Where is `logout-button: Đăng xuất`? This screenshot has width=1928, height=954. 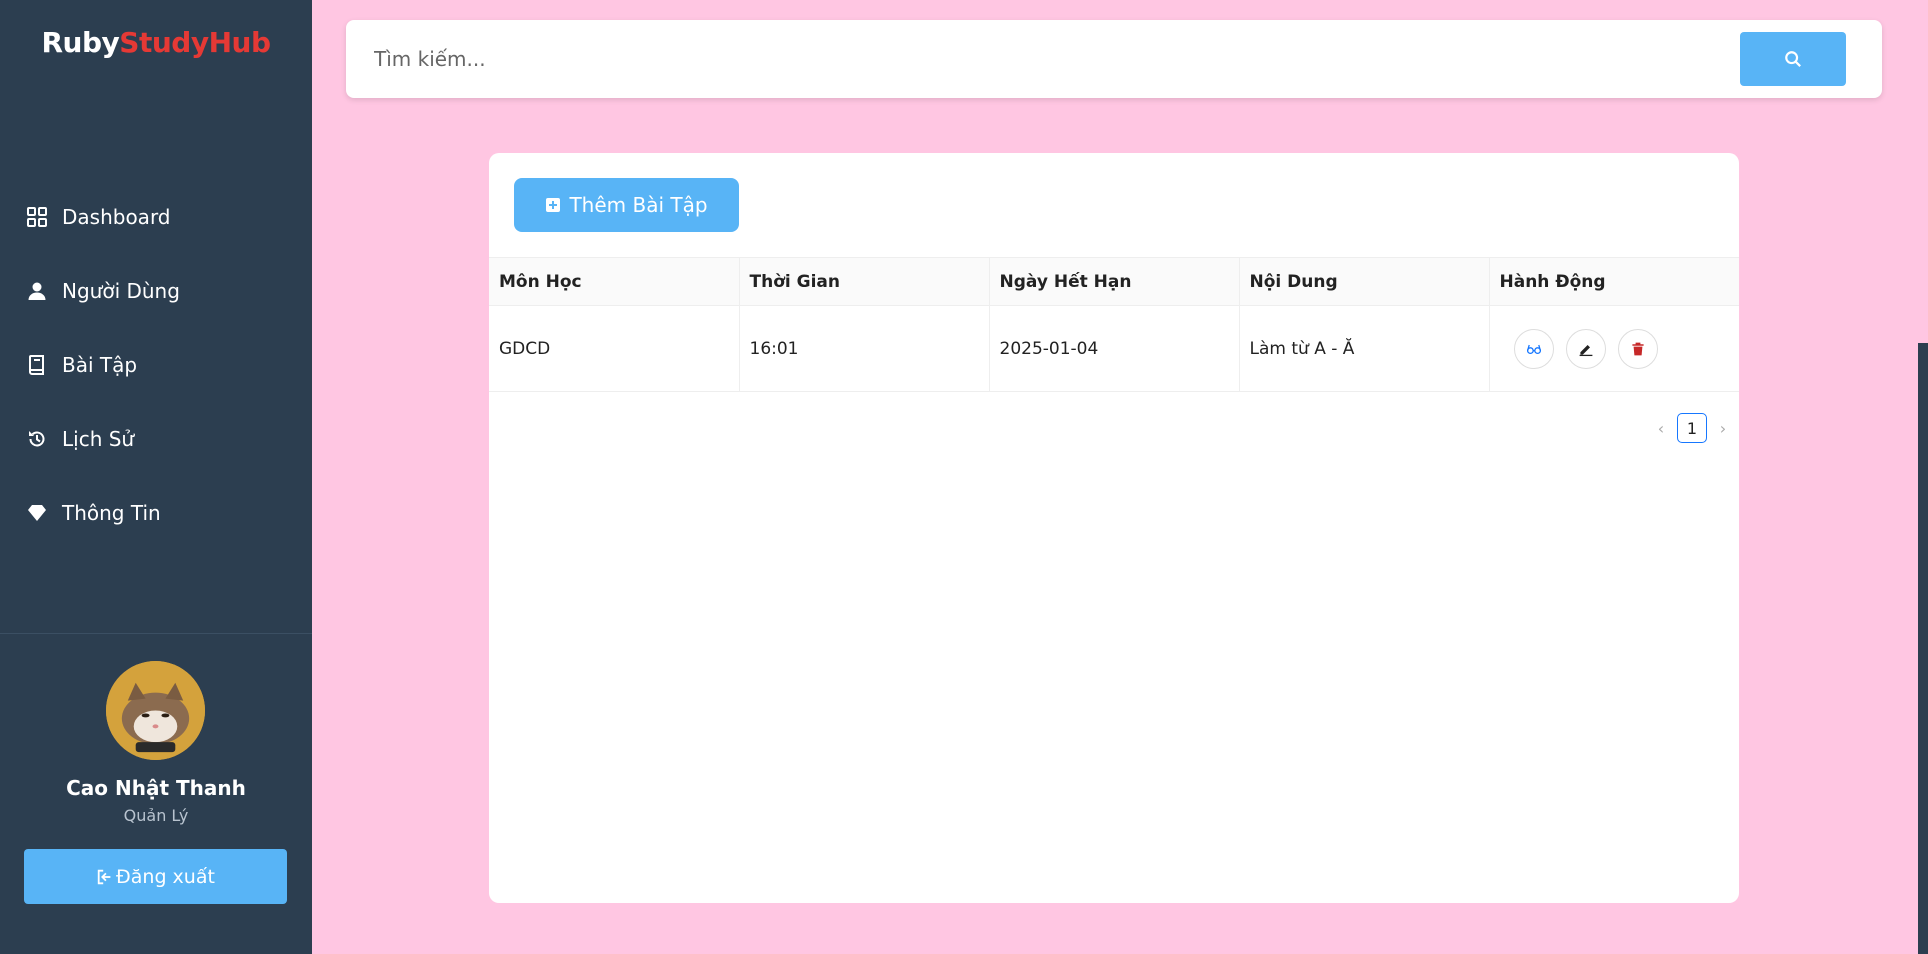 logout-button: Đăng xuất is located at coordinates (155, 876).